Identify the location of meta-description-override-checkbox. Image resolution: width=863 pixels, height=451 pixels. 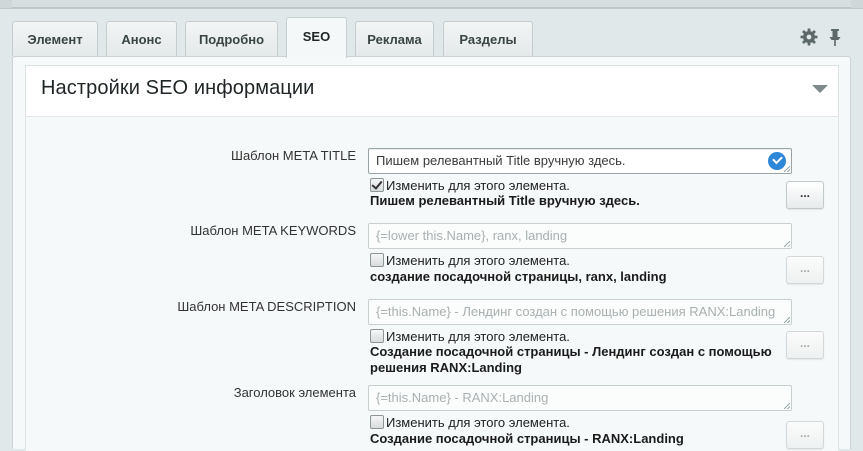
(377, 336).